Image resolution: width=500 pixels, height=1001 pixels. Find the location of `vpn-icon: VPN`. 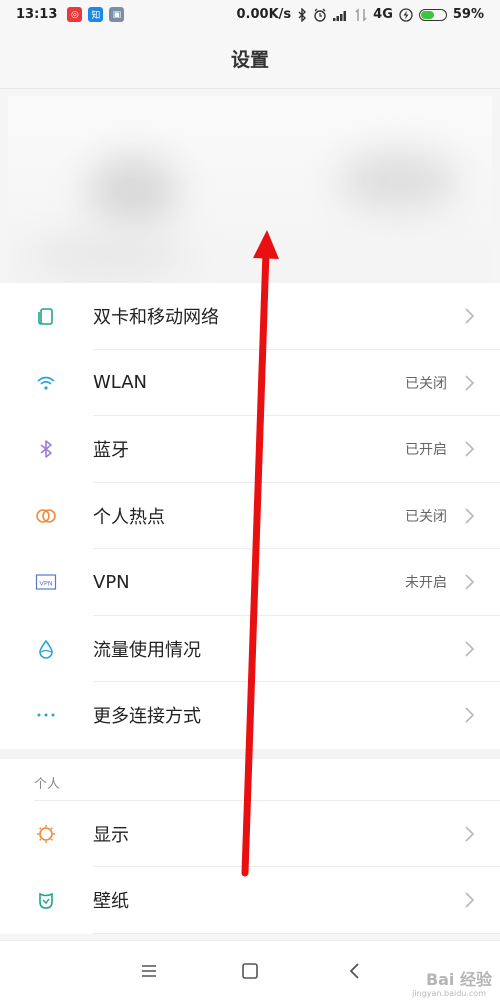

vpn-icon: VPN is located at coordinates (46, 582).